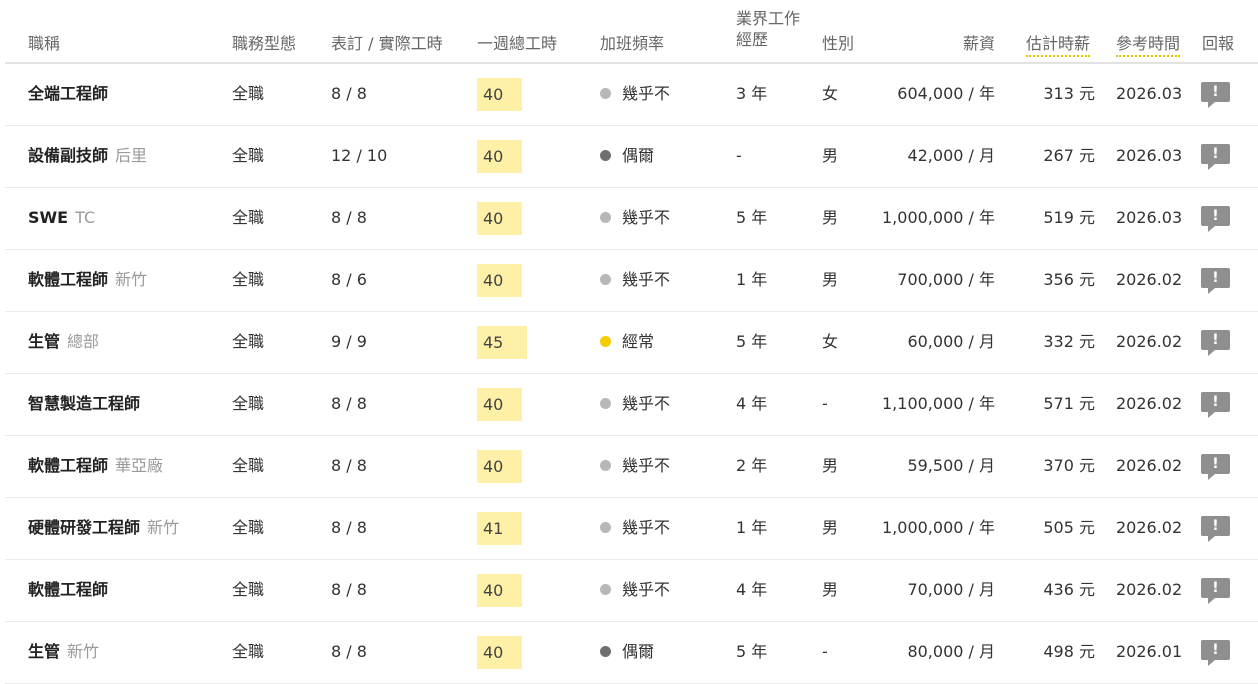  What do you see at coordinates (938, 527) in the screenshot?
I see `salary: 1,000,000 / 年` at bounding box center [938, 527].